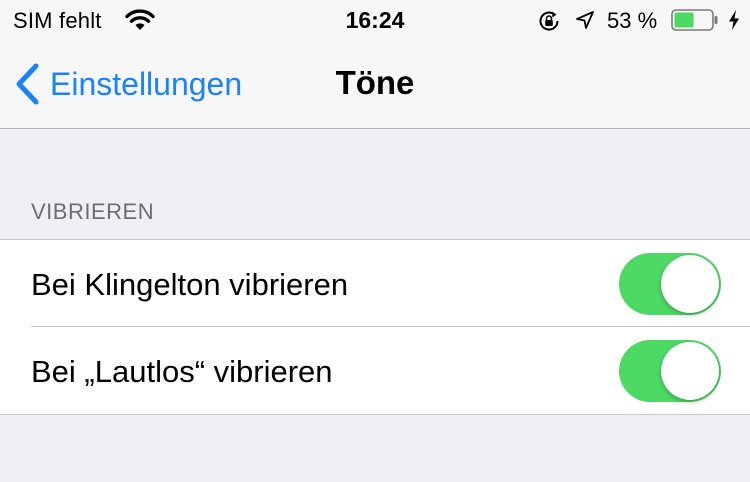 The height and width of the screenshot is (482, 750). Describe the element at coordinates (694, 20) in the screenshot. I see `battery-icon` at that location.